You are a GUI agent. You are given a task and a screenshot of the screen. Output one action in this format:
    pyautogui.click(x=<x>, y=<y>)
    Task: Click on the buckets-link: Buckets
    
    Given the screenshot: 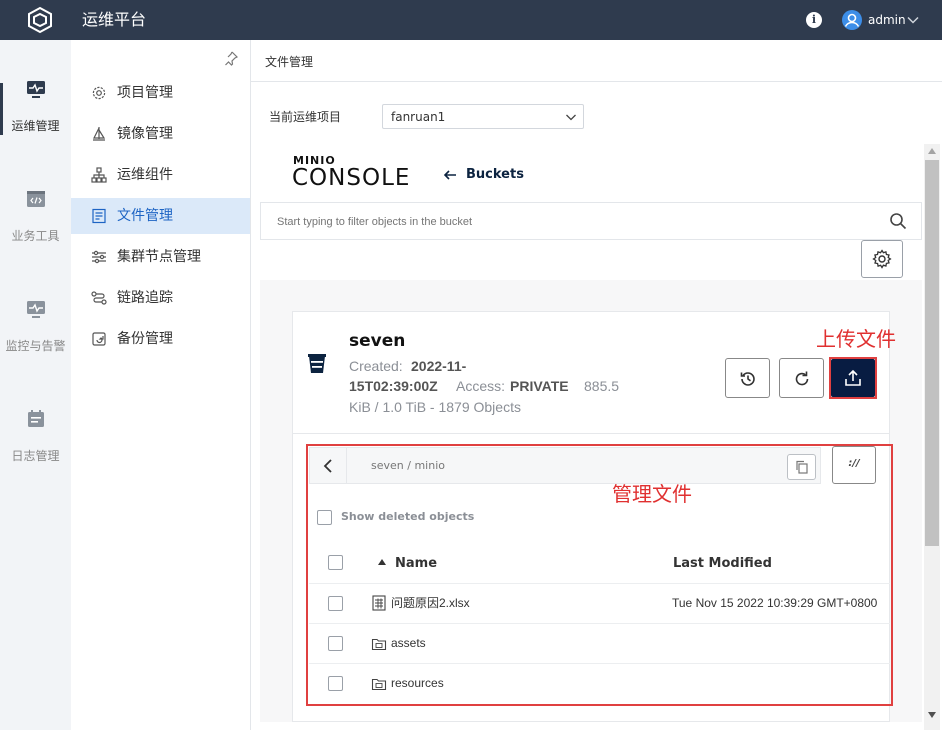 What is the action you would take?
    pyautogui.click(x=495, y=175)
    